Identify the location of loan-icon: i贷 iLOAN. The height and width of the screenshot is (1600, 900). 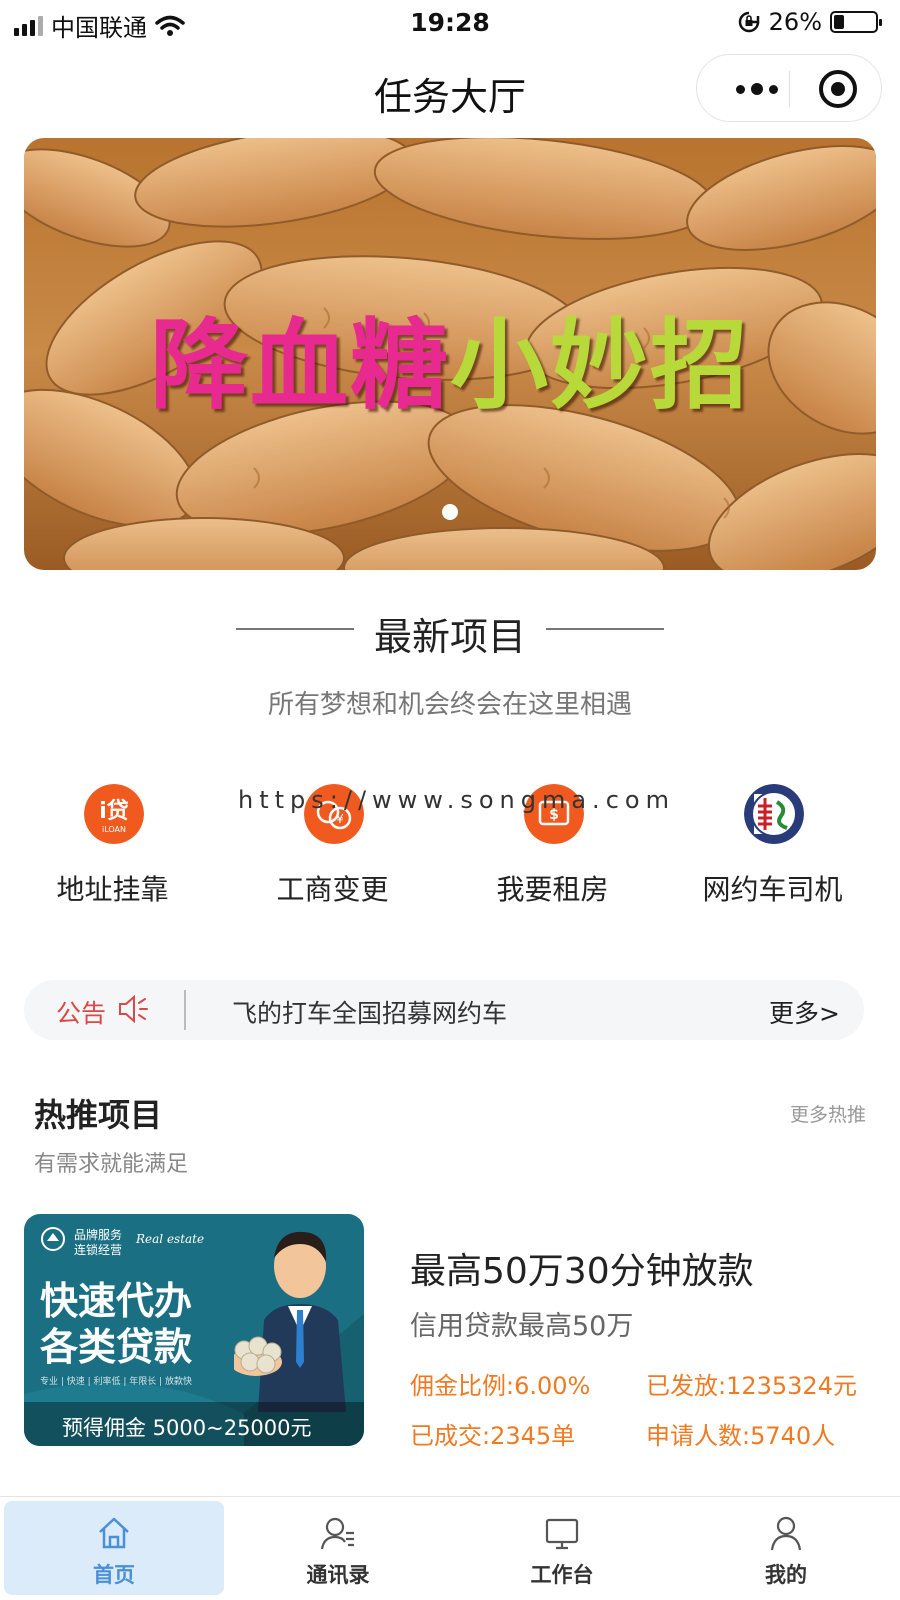
(114, 814).